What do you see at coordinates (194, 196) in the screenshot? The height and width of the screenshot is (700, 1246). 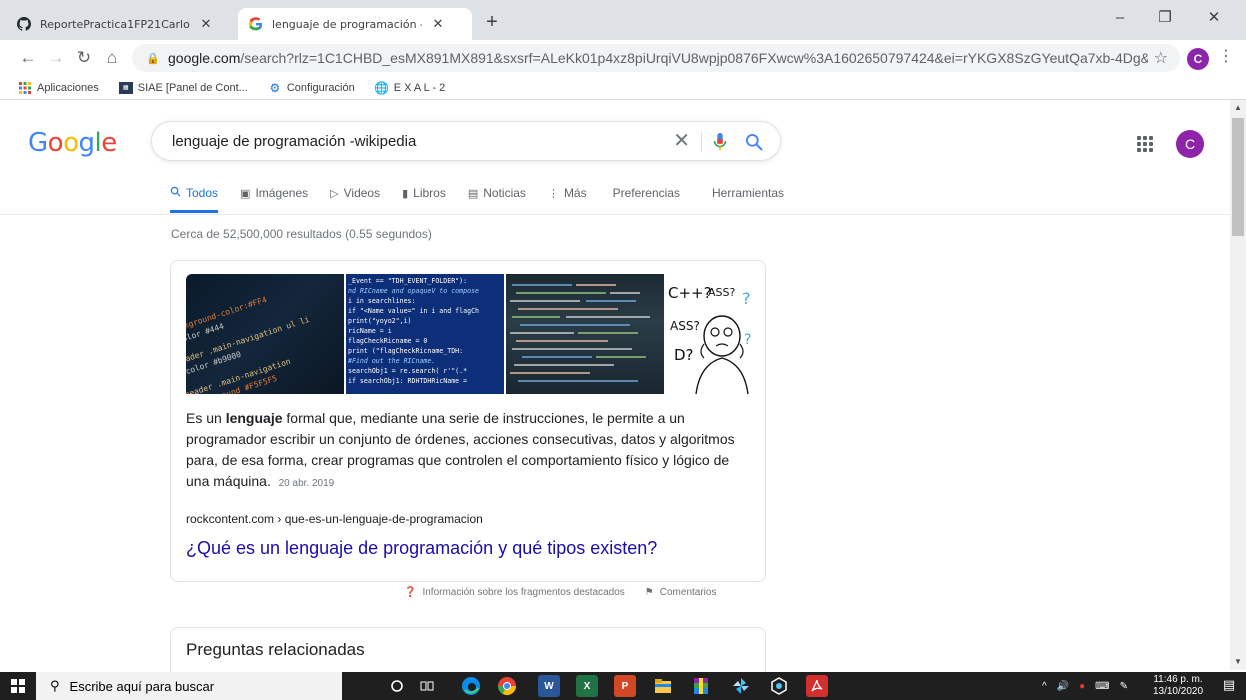 I see `tab-todos: Todos` at bounding box center [194, 196].